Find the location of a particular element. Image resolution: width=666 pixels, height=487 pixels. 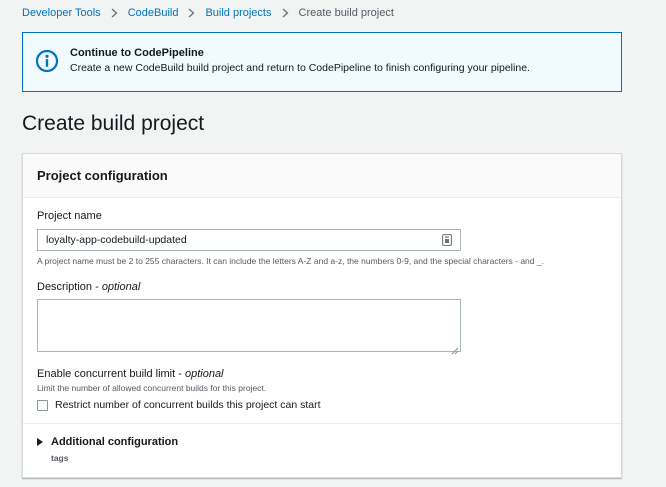

resize-handle-icon is located at coordinates (455, 348).